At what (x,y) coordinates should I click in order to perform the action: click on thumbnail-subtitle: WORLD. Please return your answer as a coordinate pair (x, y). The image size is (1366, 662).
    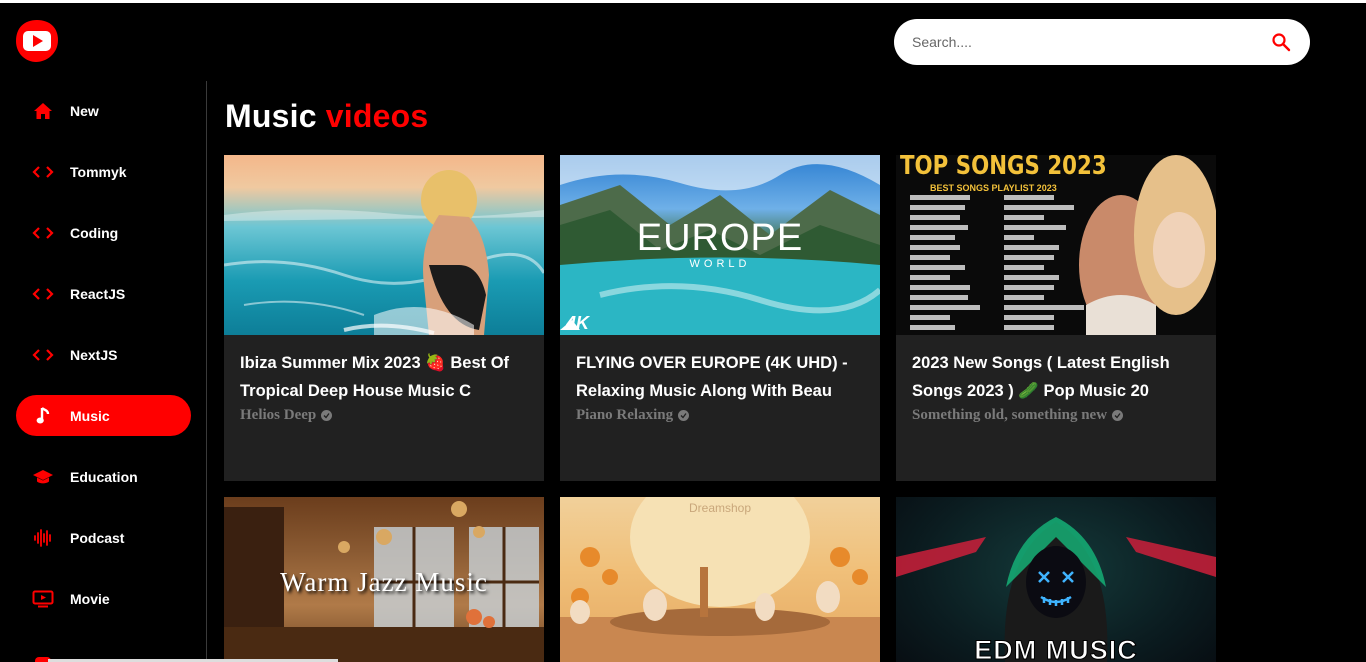
    Looking at the image, I should click on (720, 264).